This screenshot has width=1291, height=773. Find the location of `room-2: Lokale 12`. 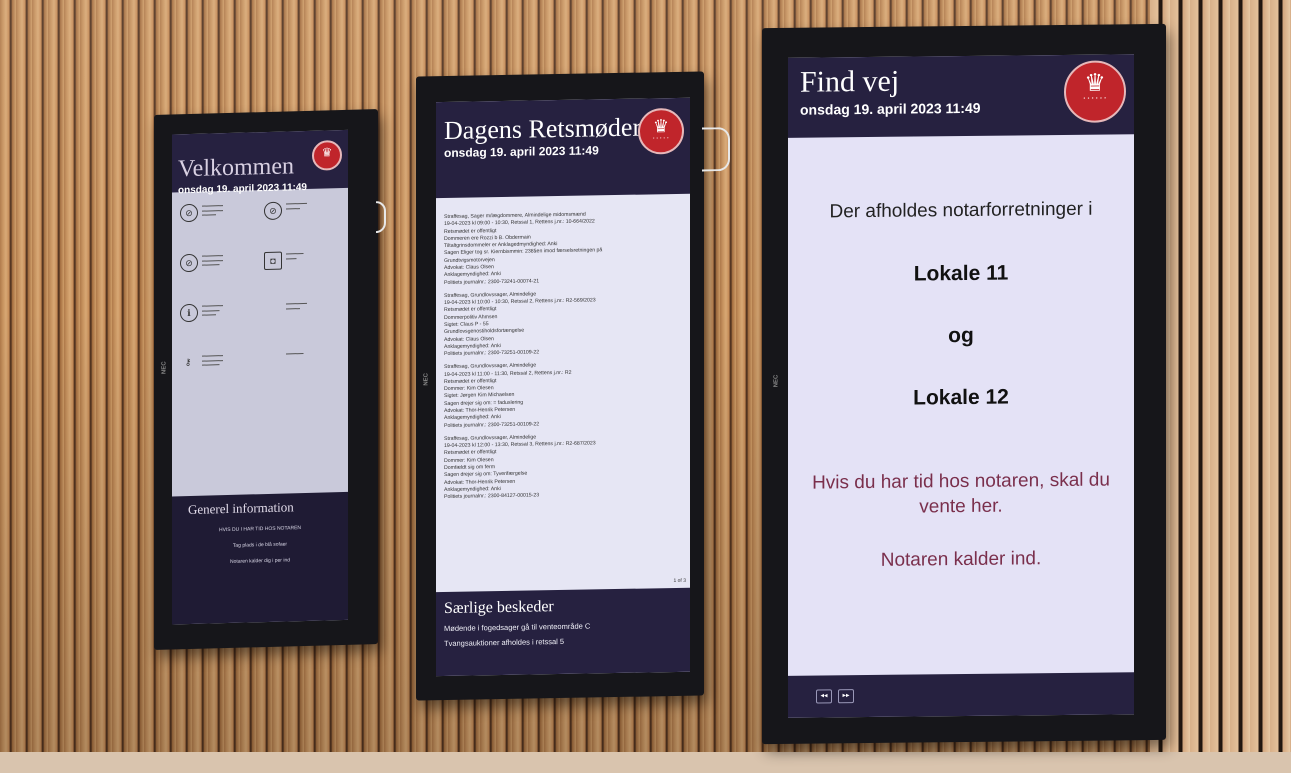

room-2: Lokale 12 is located at coordinates (961, 397).